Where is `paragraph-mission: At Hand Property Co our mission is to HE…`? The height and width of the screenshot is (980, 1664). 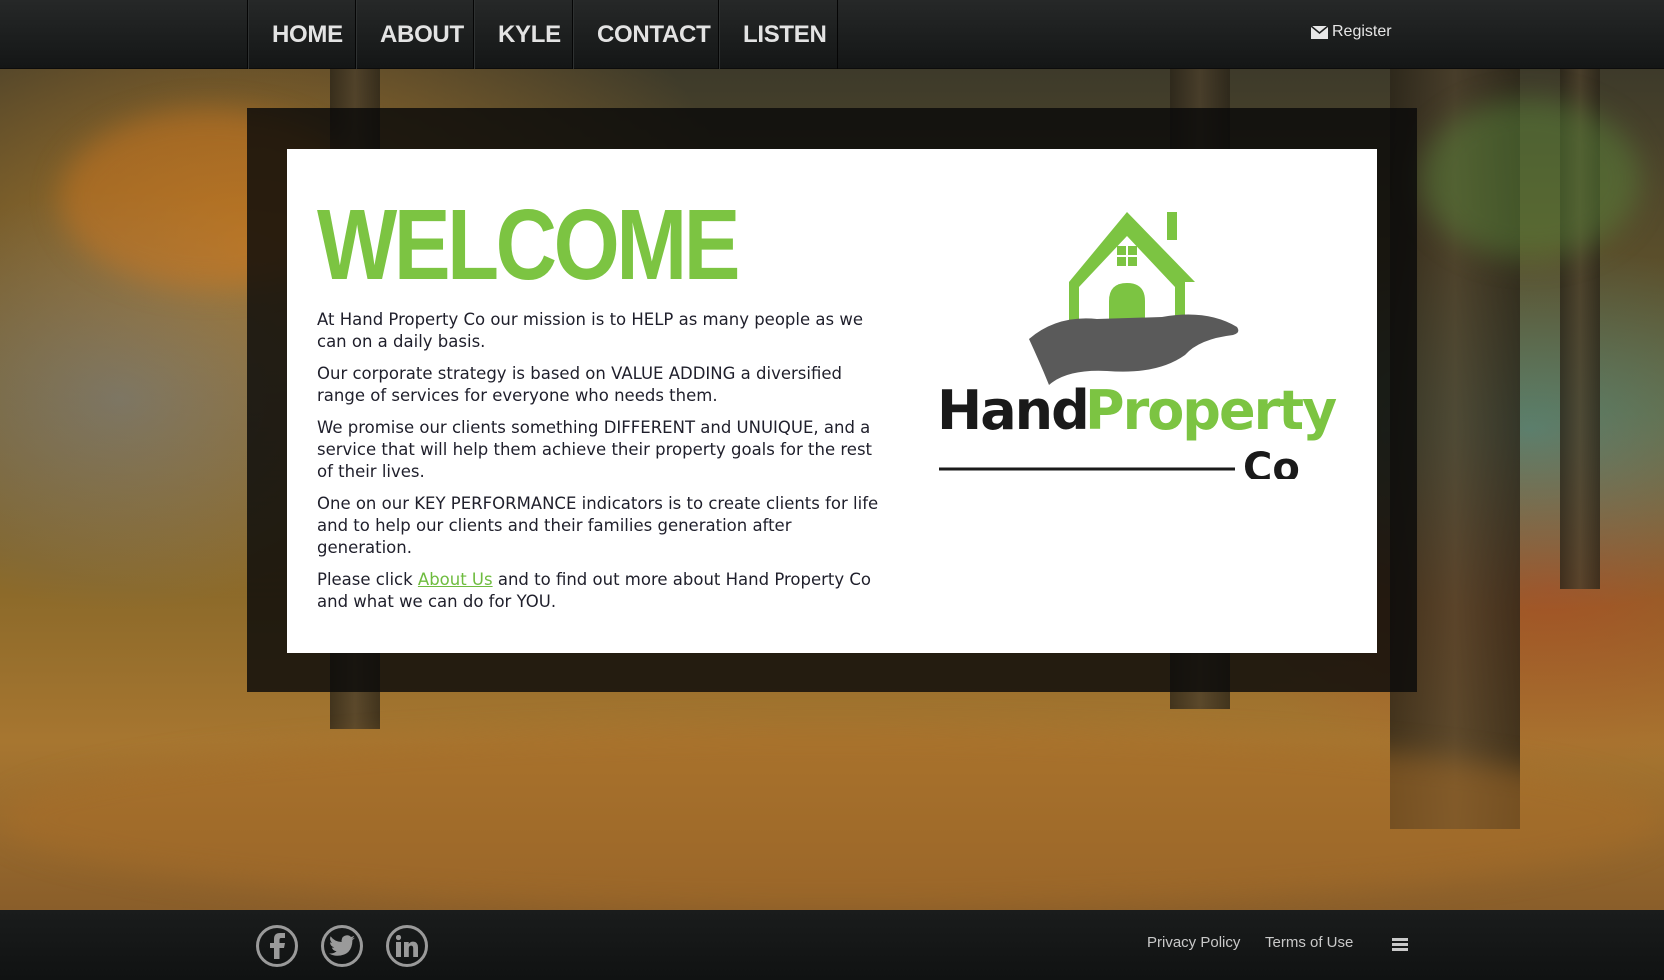 paragraph-mission: At Hand Property Co our mission is to HE… is located at coordinates (590, 330).